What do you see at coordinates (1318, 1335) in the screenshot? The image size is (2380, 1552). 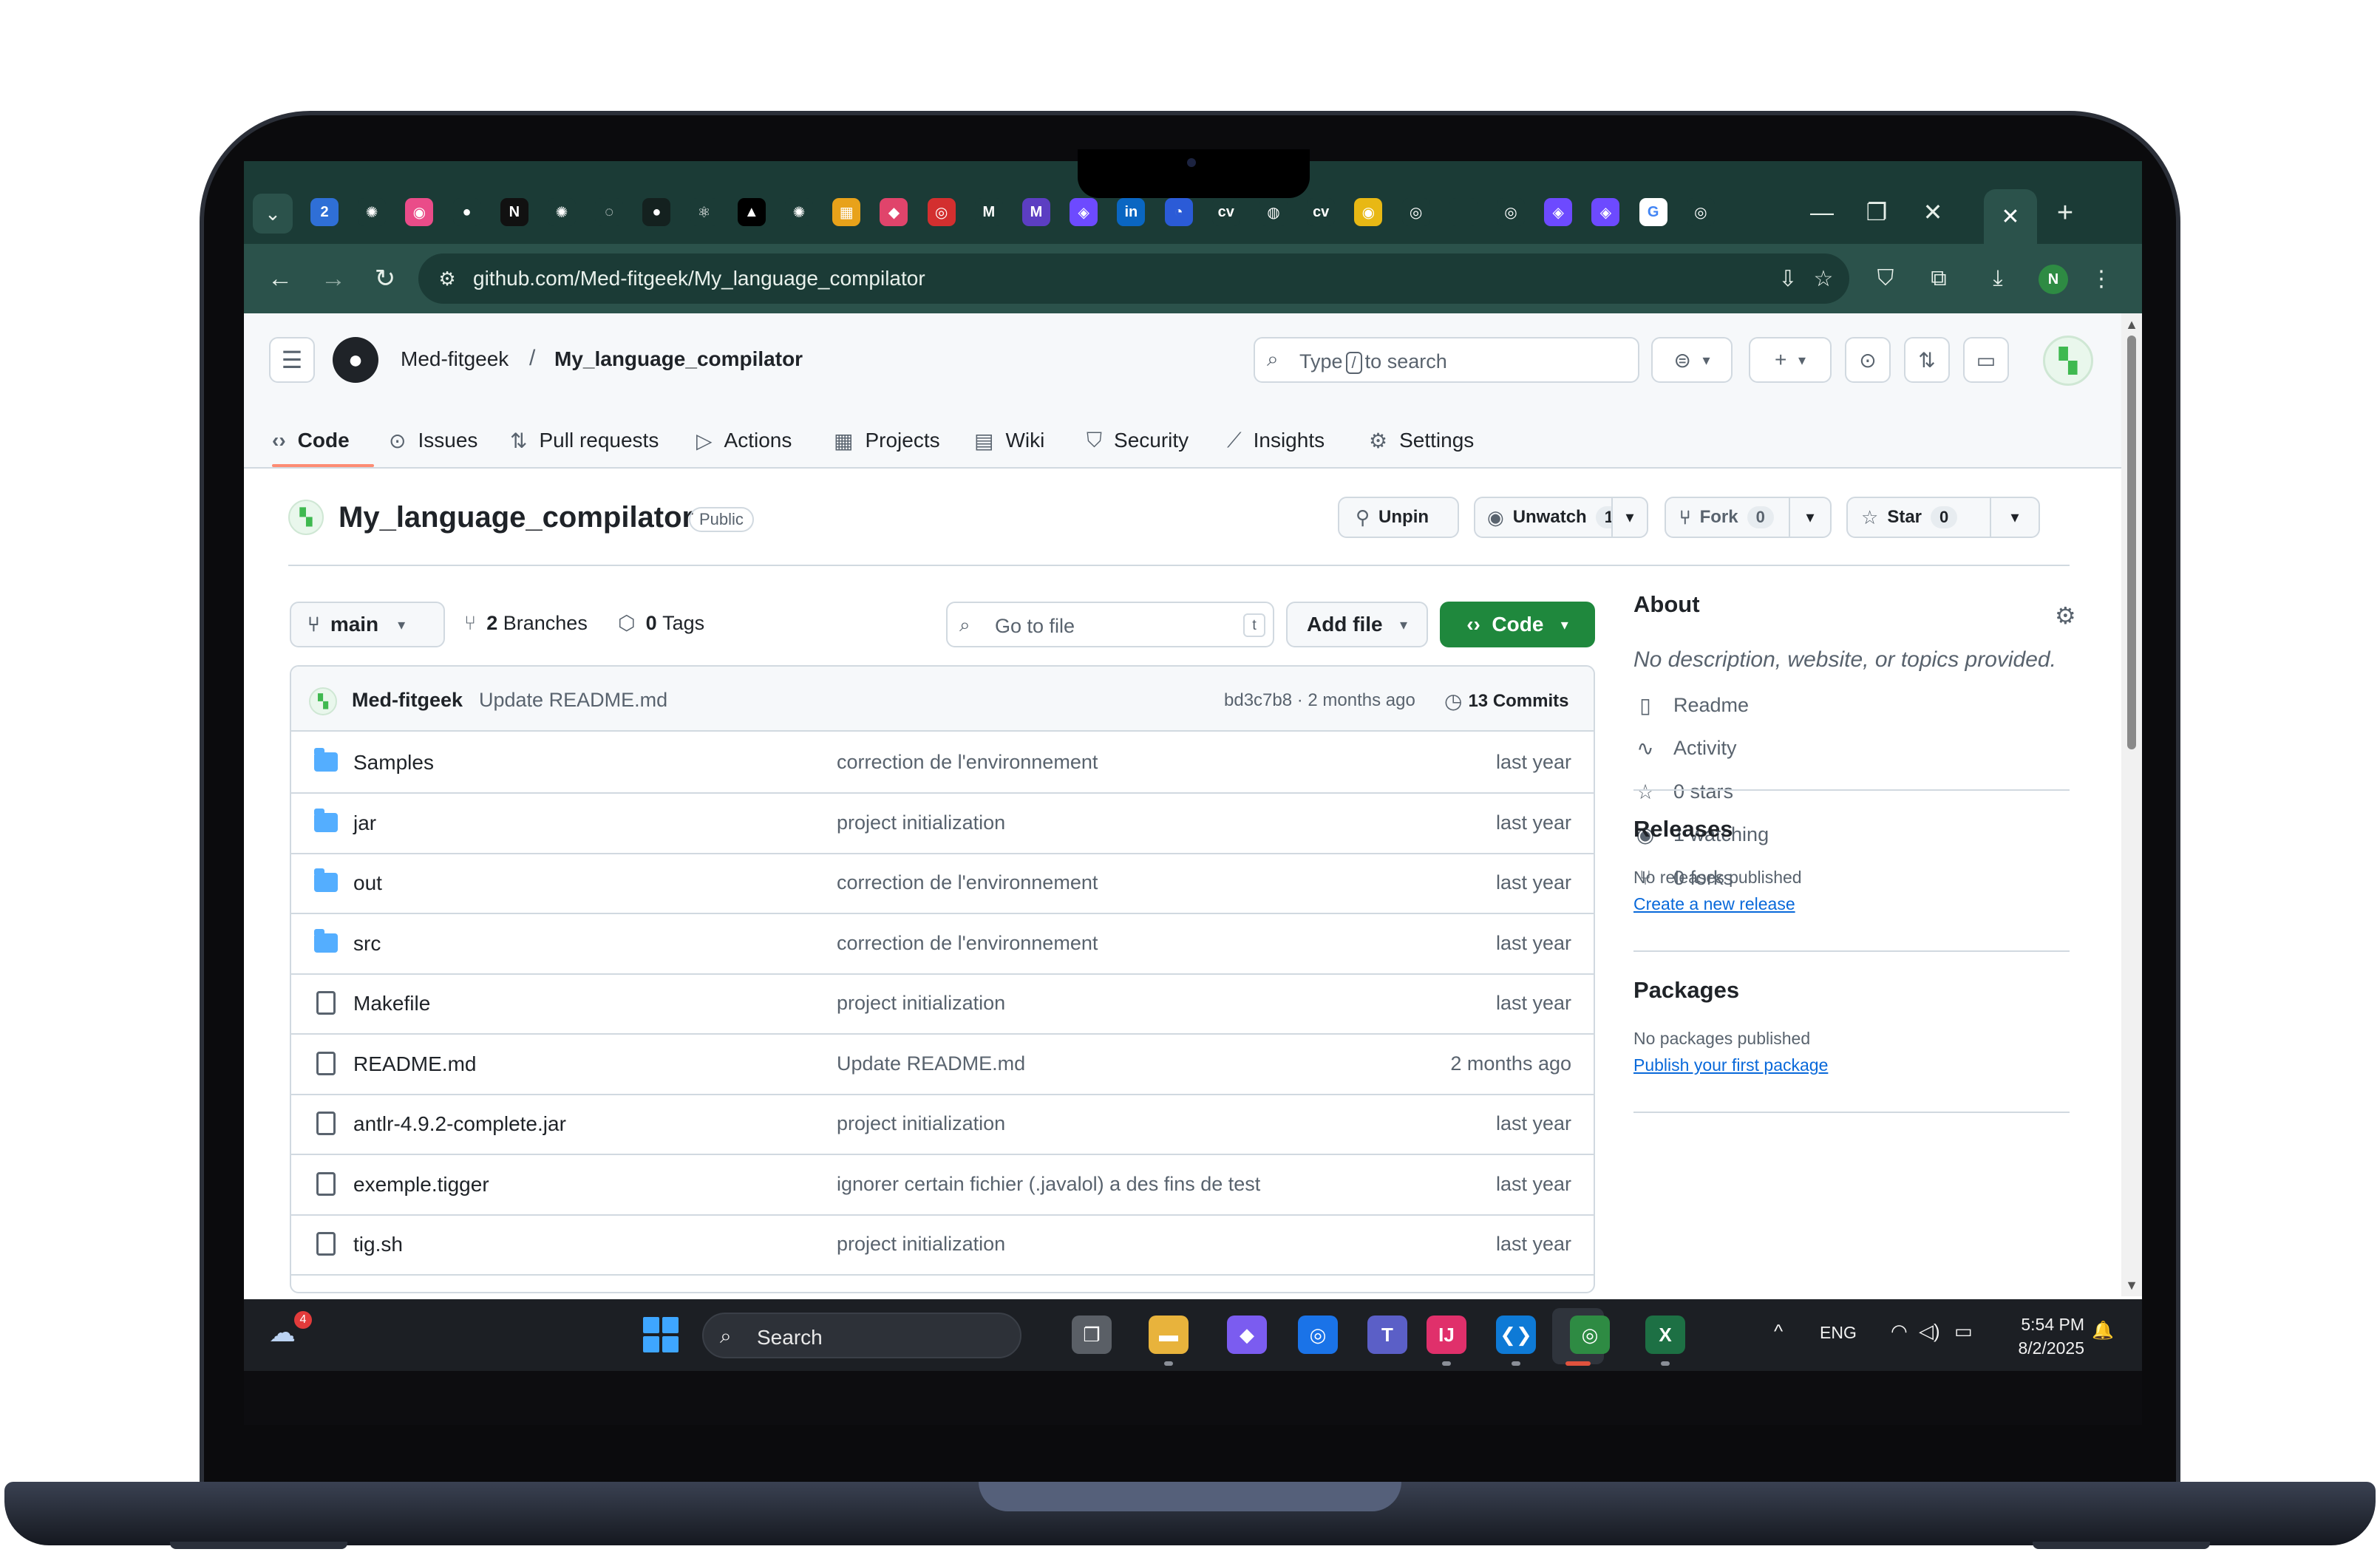 I see `chrome-icon: ◎` at bounding box center [1318, 1335].